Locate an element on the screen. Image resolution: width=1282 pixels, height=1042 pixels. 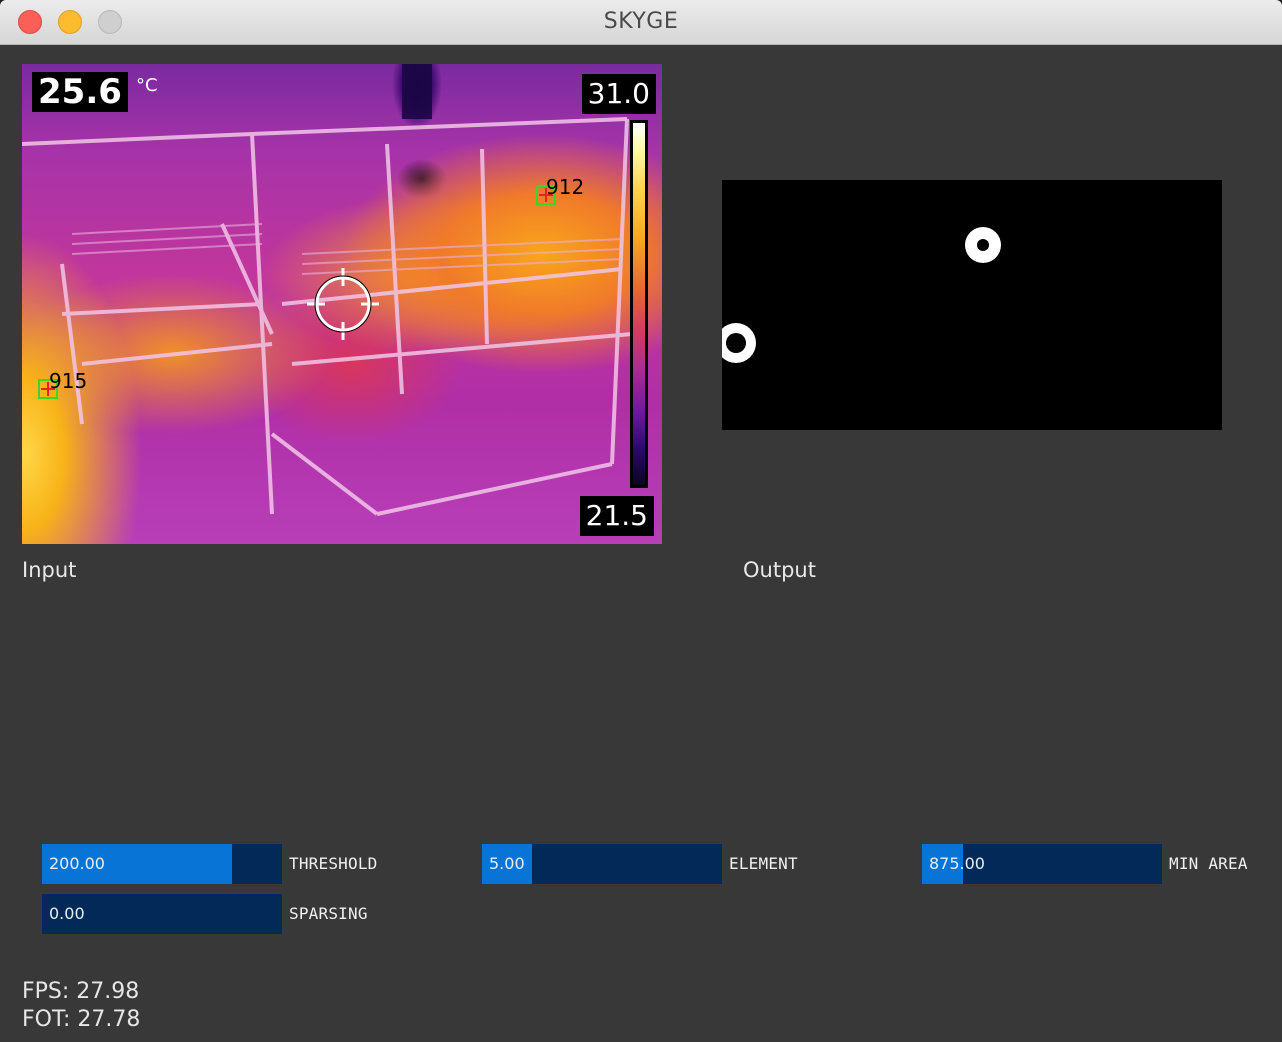
title-bar: SKYGE is located at coordinates (641, 22).